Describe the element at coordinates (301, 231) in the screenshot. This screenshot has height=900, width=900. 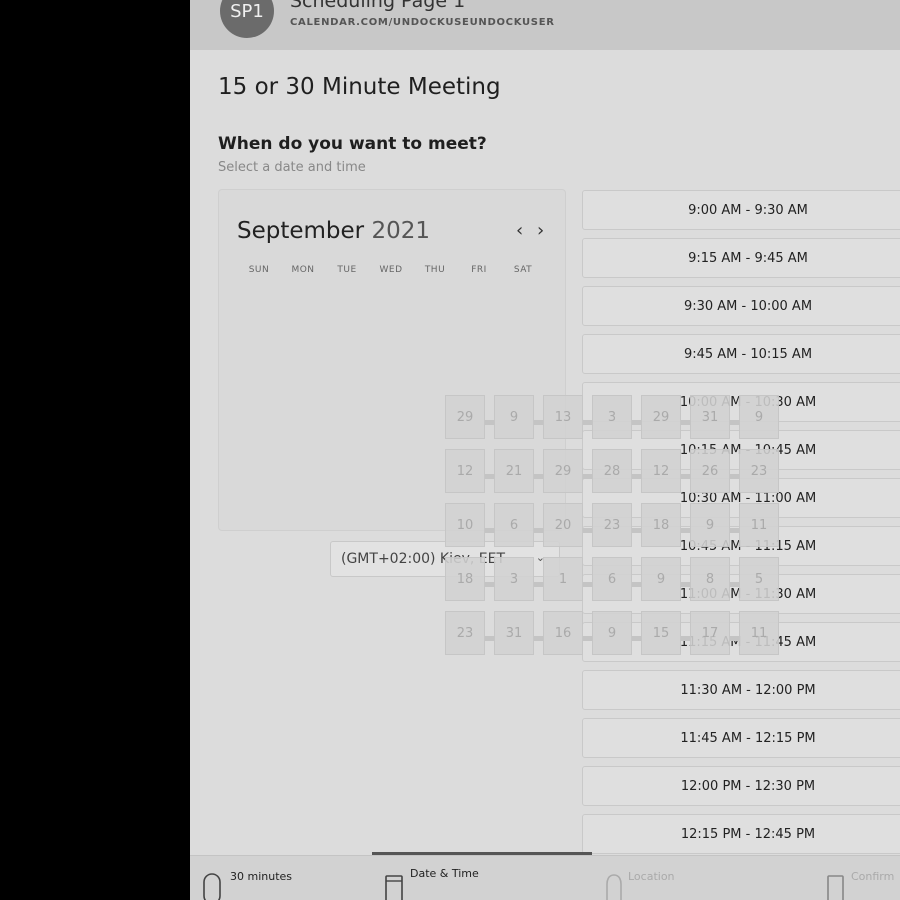
I see `month-name: September` at that location.